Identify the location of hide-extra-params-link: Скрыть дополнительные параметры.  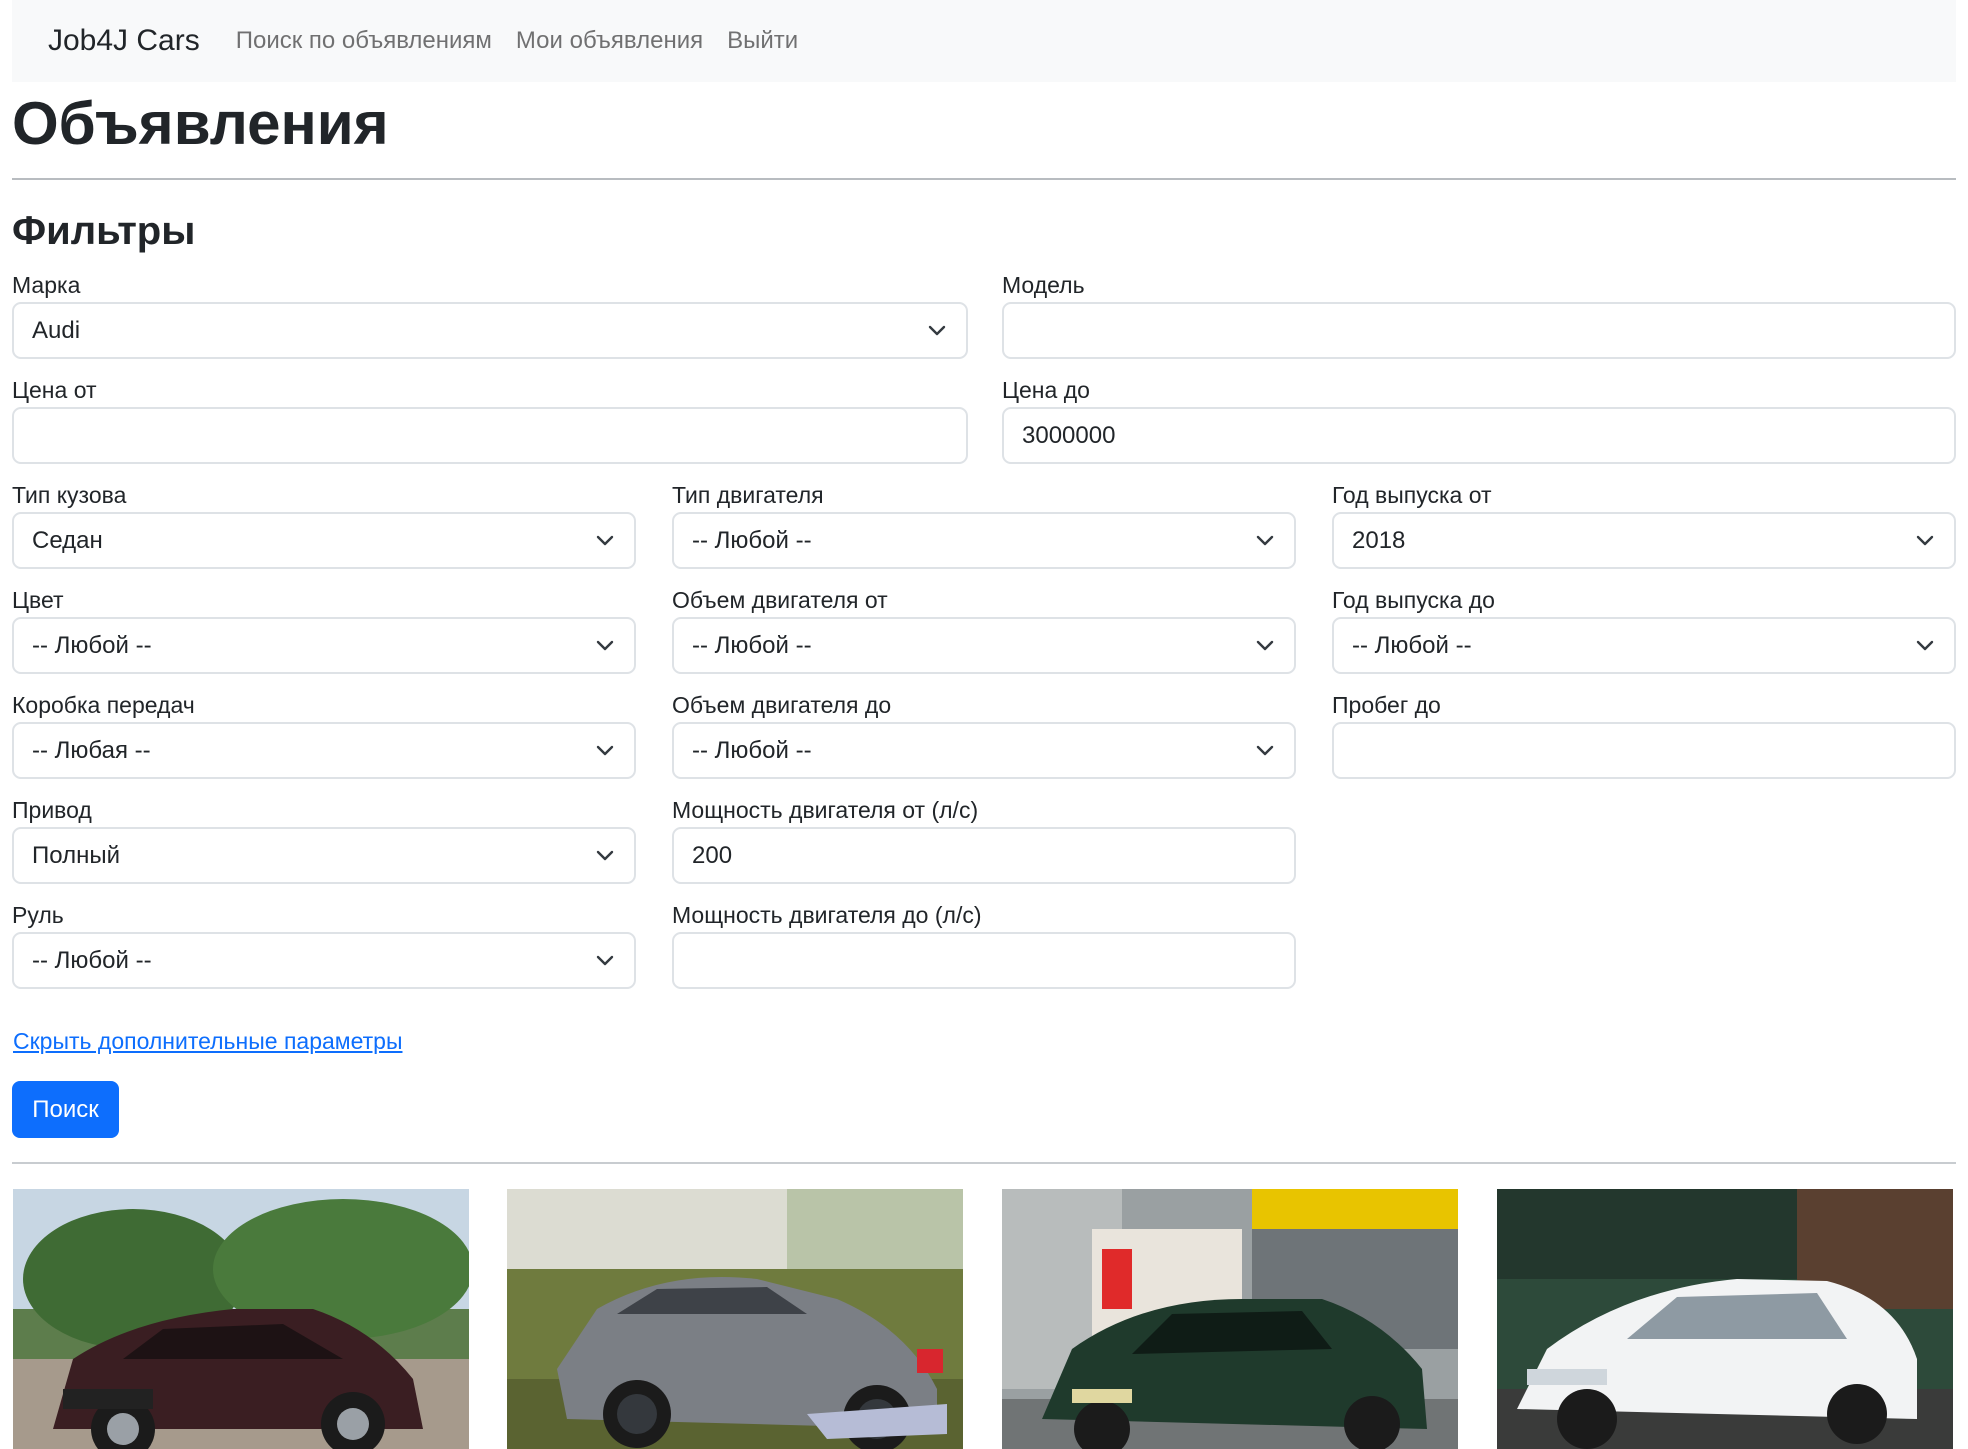
(207, 1041).